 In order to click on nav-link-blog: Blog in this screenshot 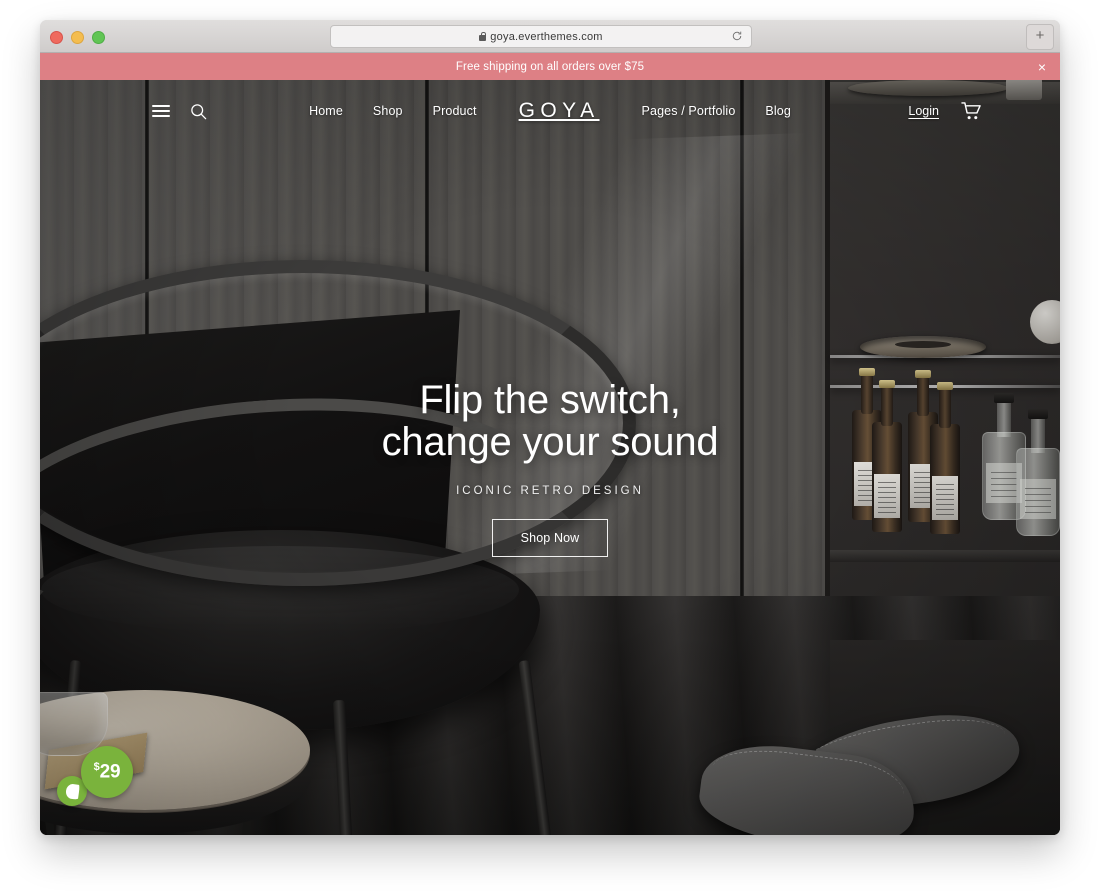, I will do `click(778, 111)`.